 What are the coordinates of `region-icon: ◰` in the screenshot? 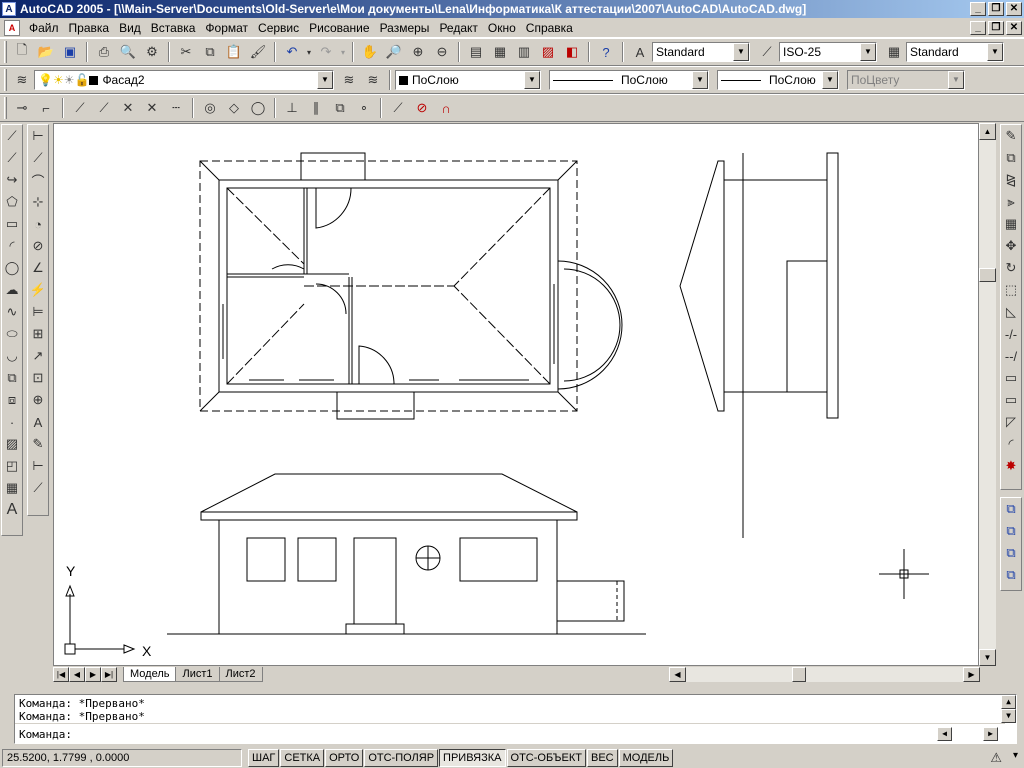 It's located at (12, 466).